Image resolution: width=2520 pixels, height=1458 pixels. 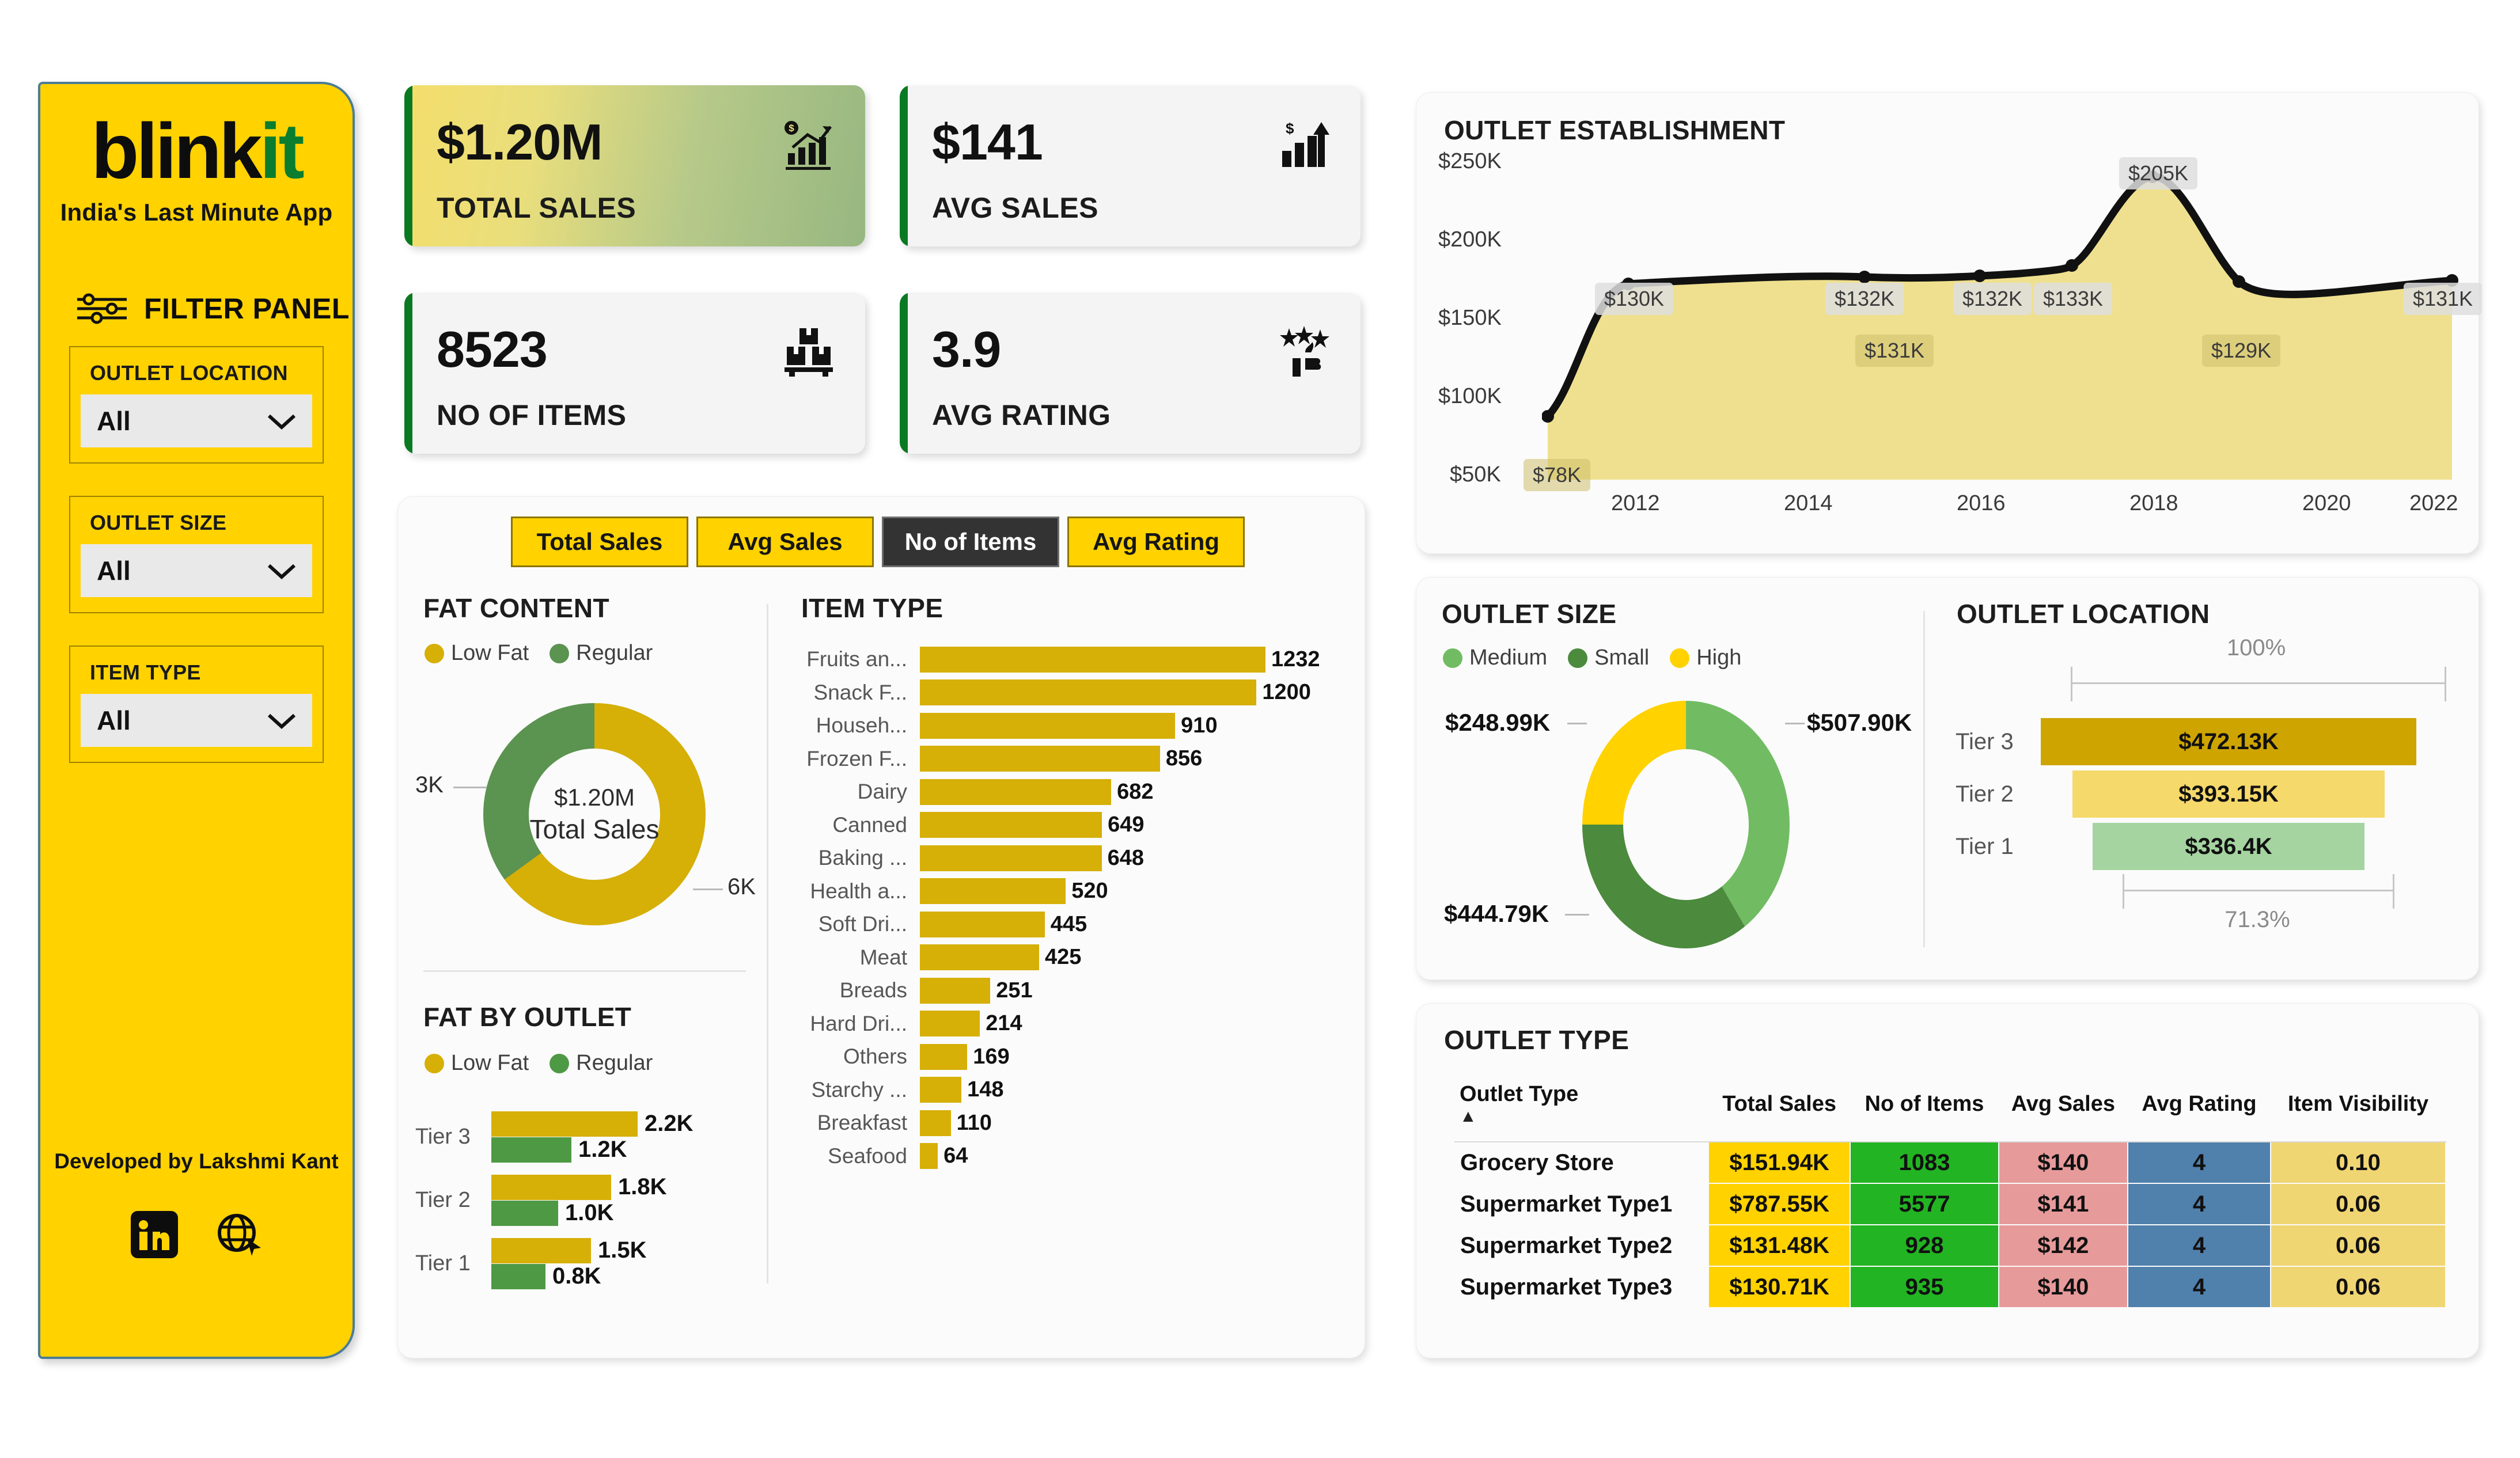 What do you see at coordinates (1134, 891) in the screenshot?
I see `item-type-bar-wrap: 520` at bounding box center [1134, 891].